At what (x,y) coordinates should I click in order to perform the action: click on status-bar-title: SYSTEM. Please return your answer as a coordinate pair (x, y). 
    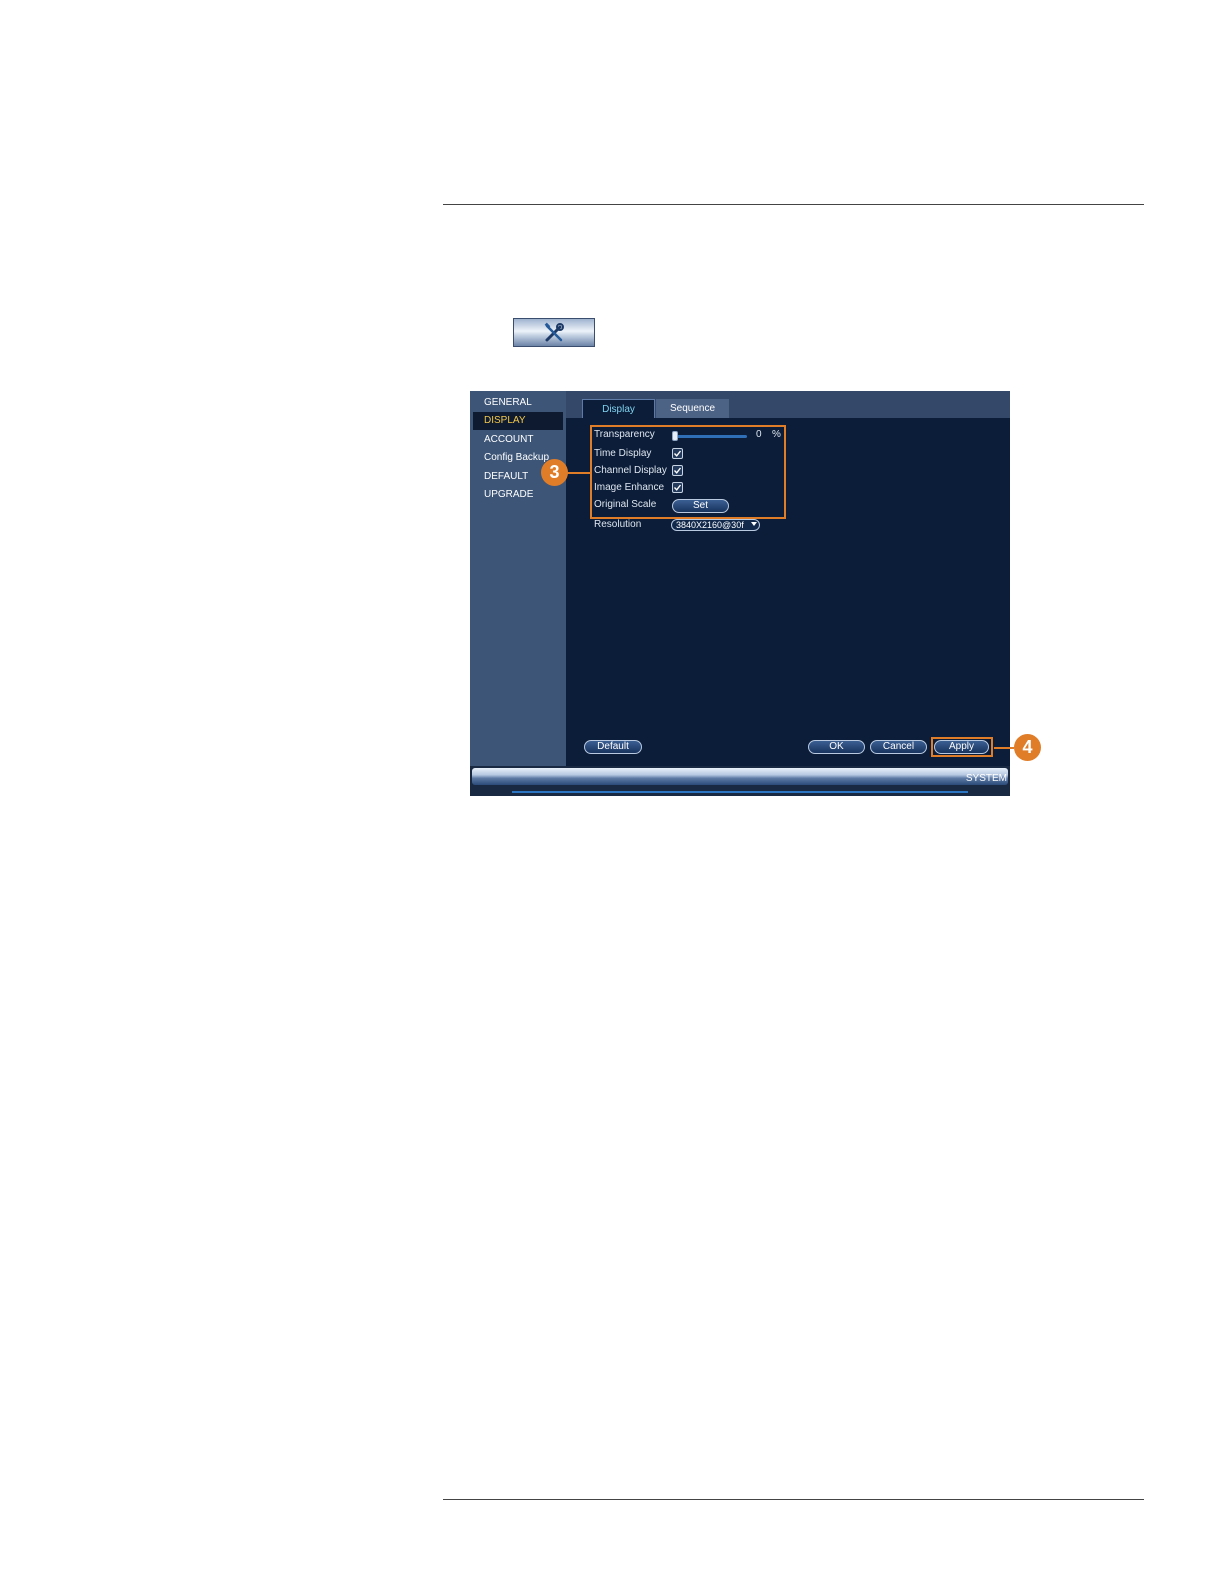
    Looking at the image, I should click on (986, 778).